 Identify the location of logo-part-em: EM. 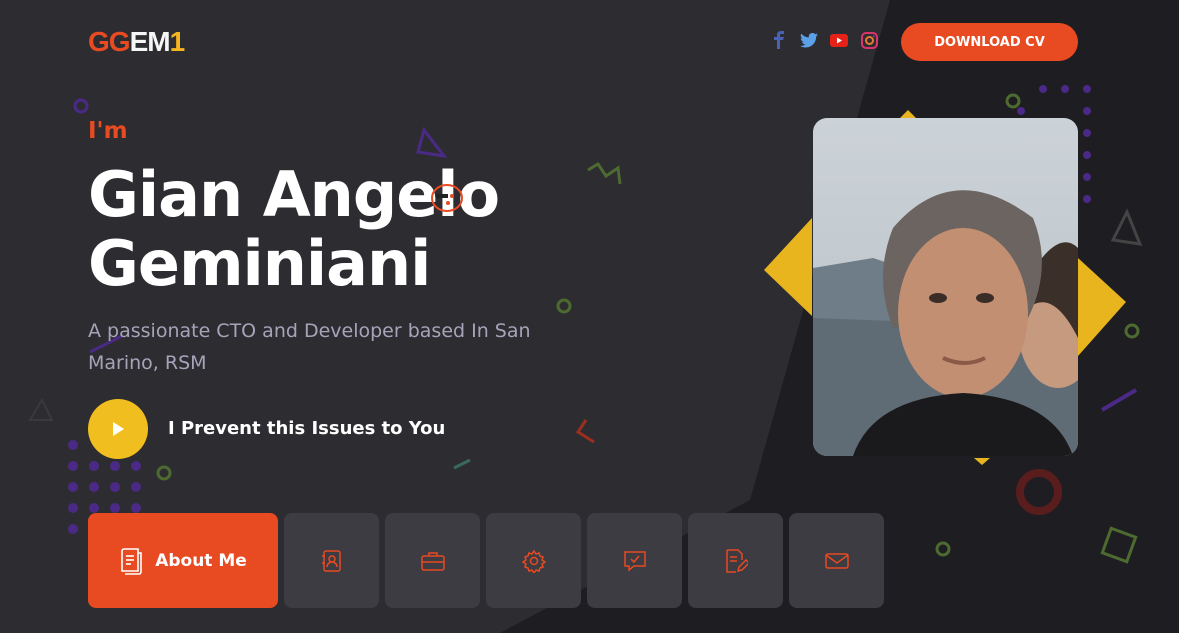
(150, 41).